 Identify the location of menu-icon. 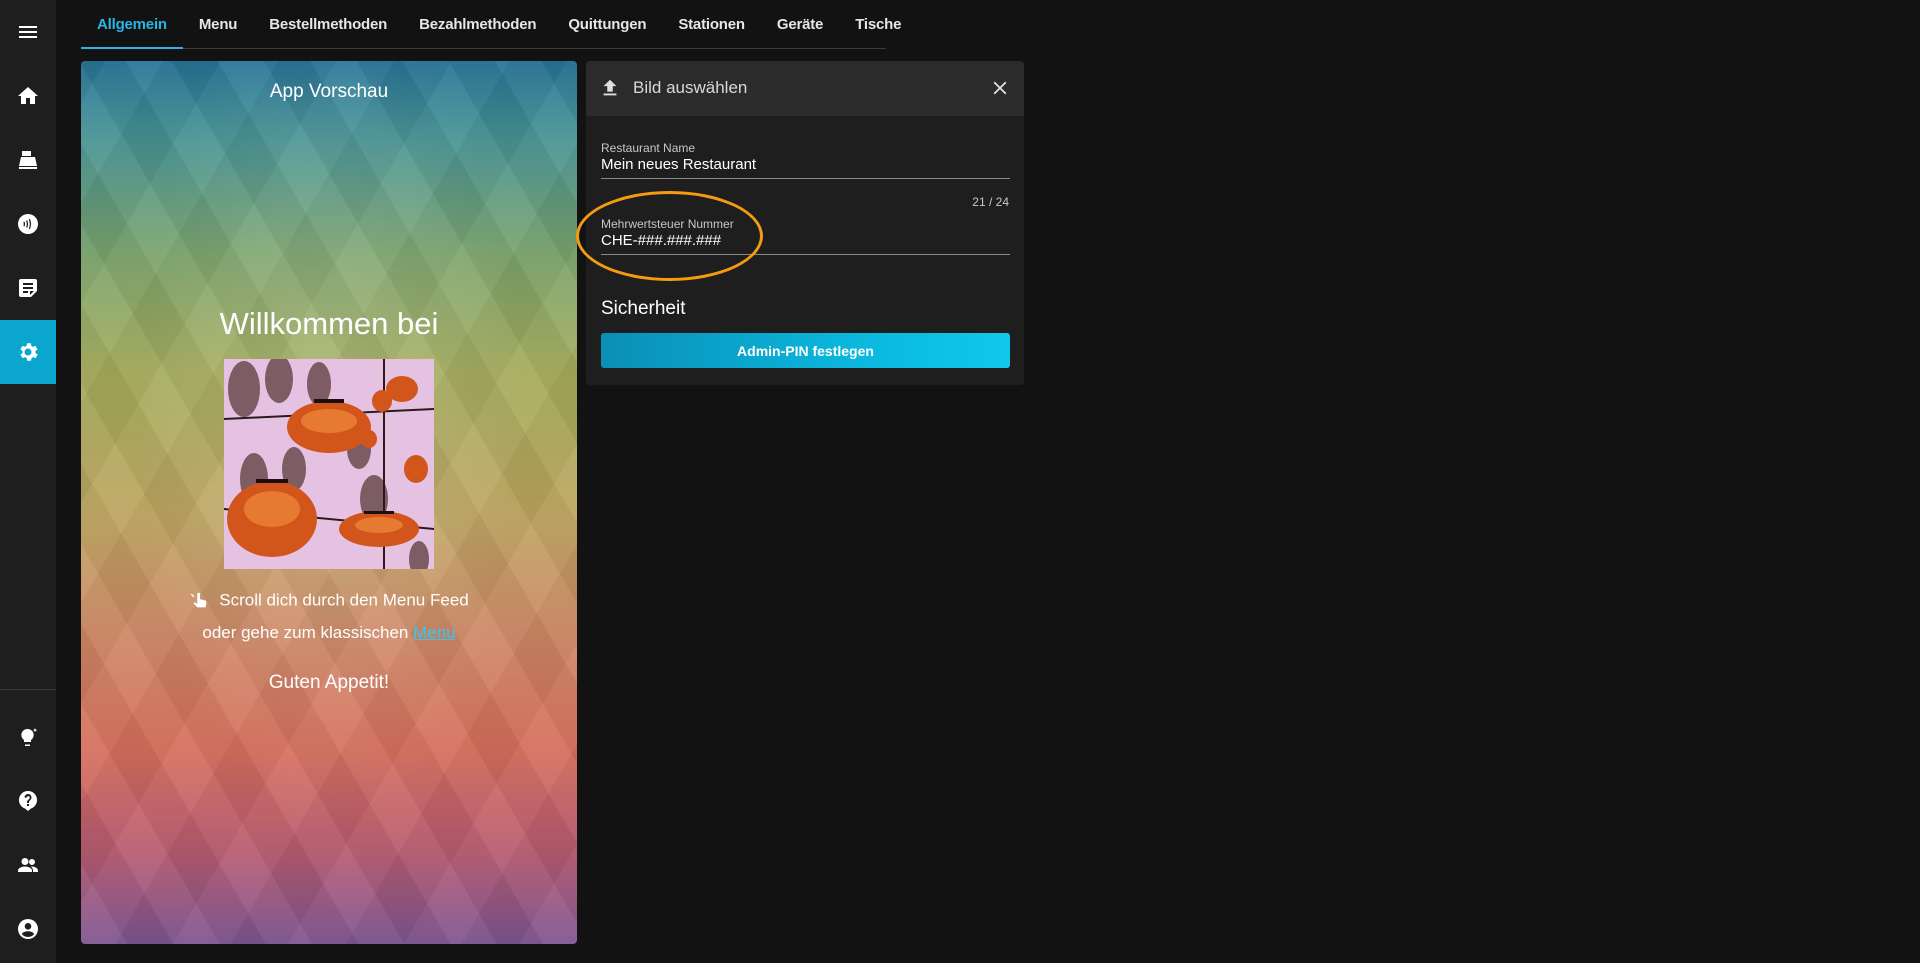
(28, 32).